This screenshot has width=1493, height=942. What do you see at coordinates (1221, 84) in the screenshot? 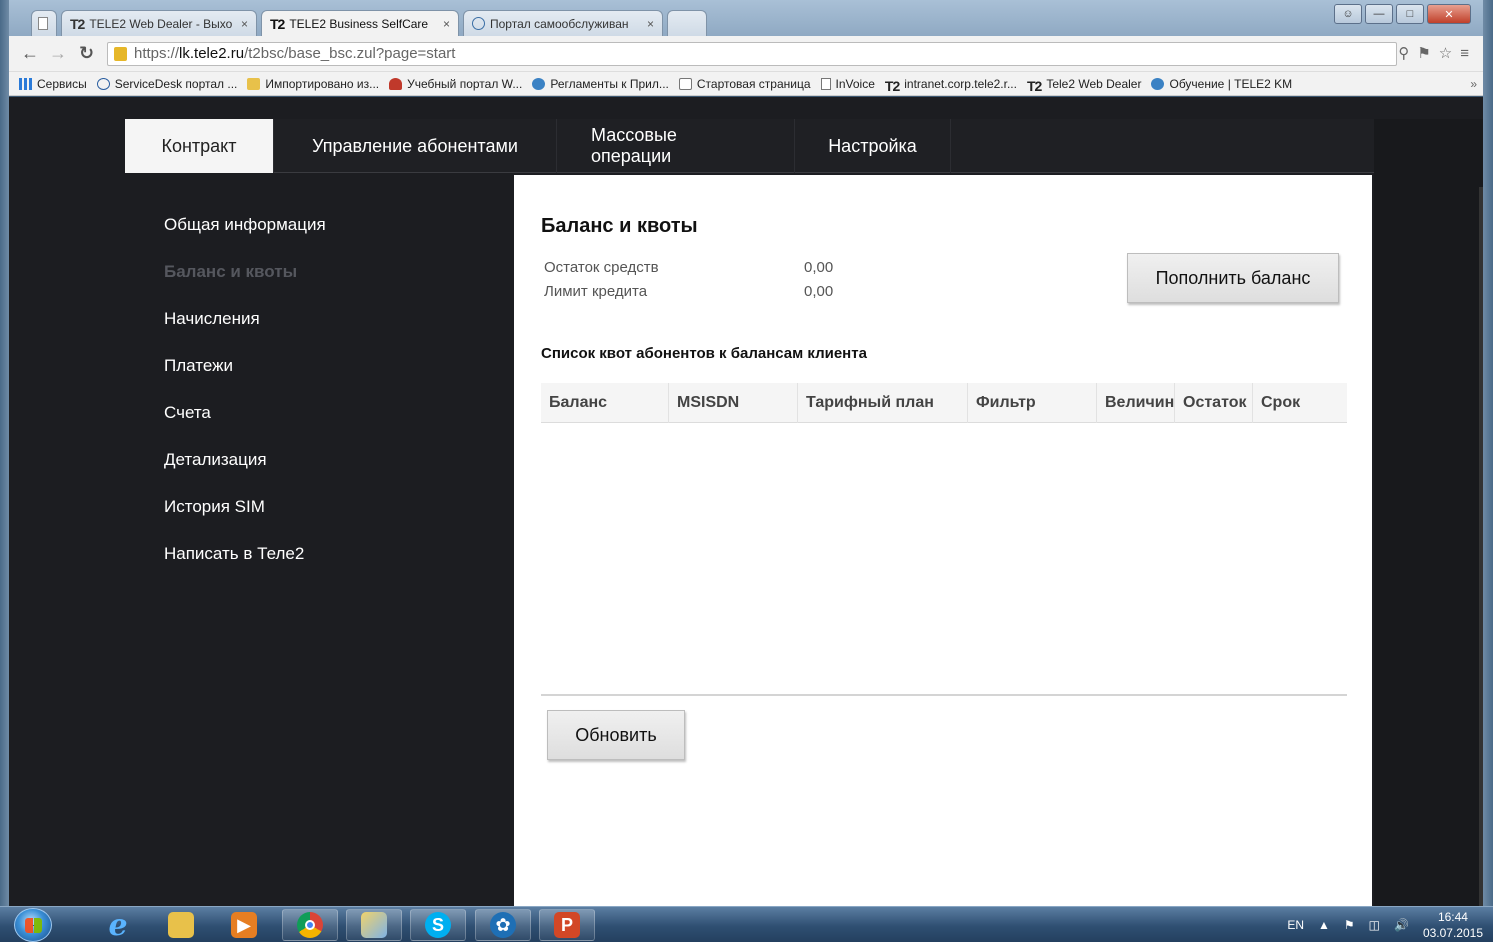
I see `bookmark-training-km: Обучение | TELE2 KM` at bounding box center [1221, 84].